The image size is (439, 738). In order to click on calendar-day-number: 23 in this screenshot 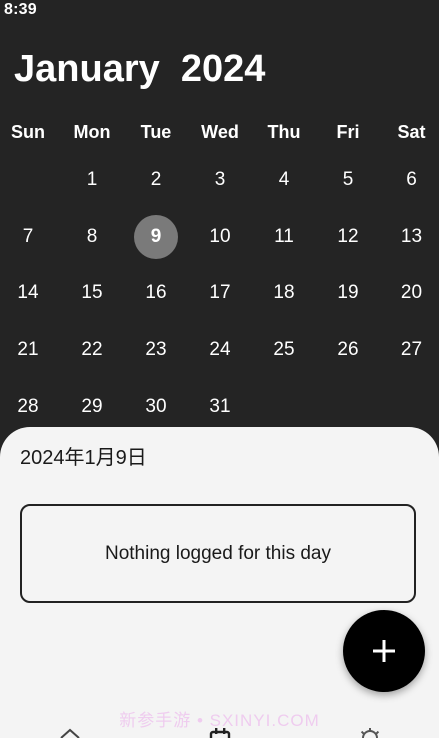, I will do `click(156, 350)`.